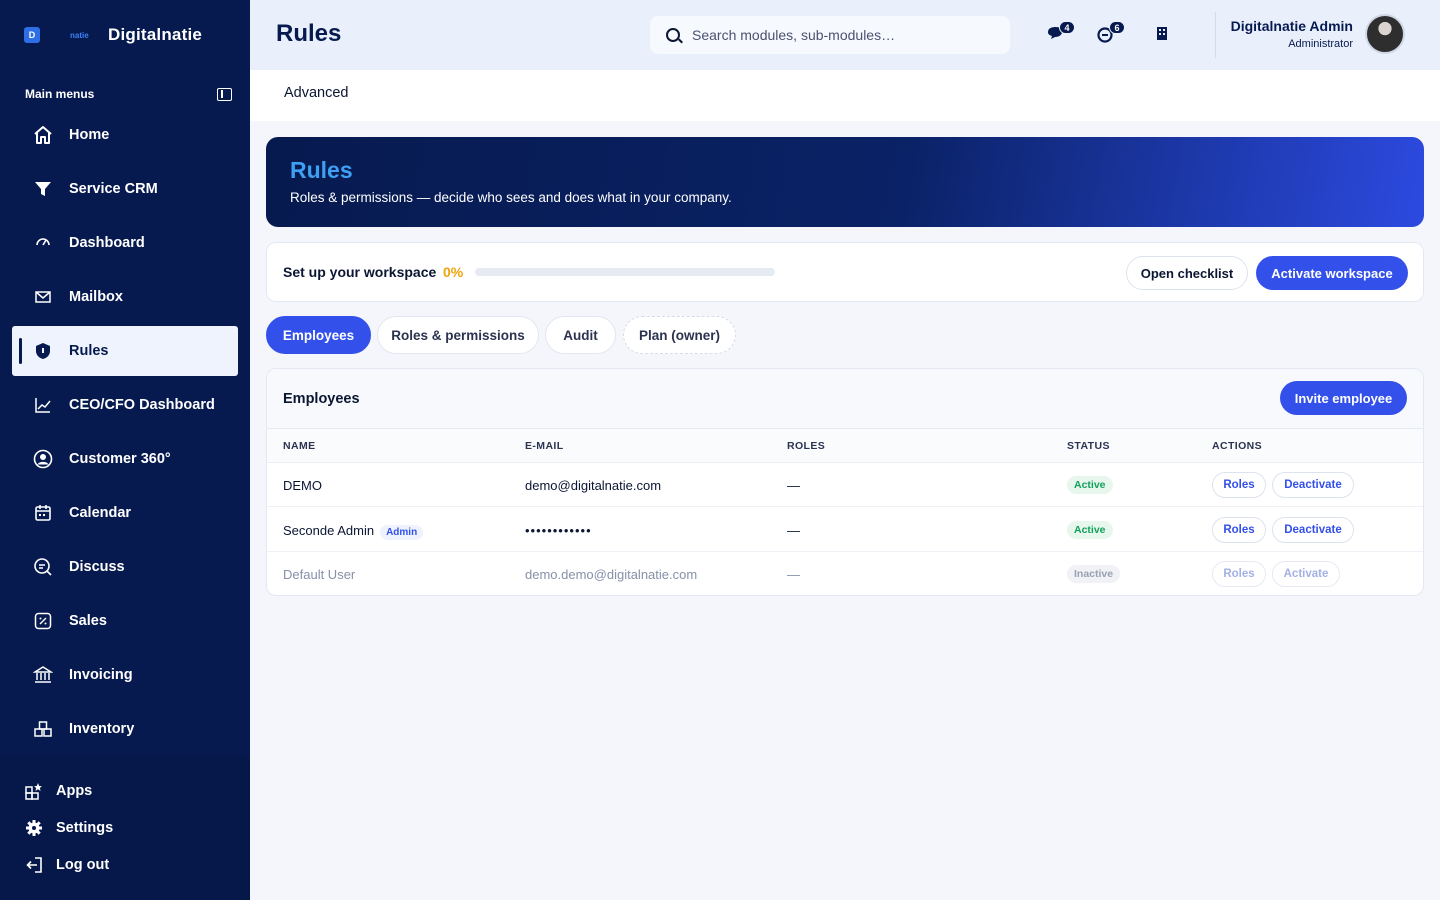  Describe the element at coordinates (1094, 574) in the screenshot. I see `status-badge: Inactive` at that location.